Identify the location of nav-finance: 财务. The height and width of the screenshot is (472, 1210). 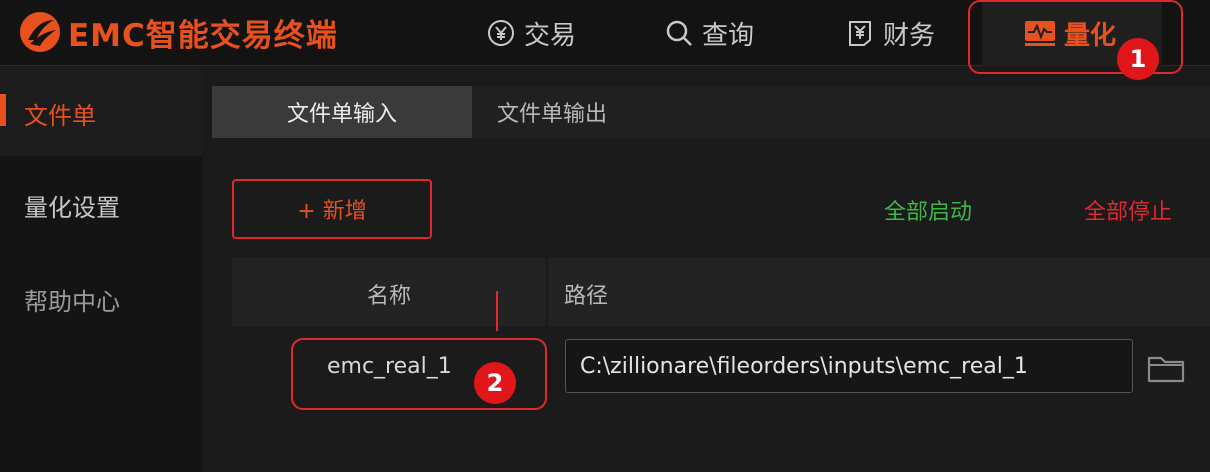
(890, 33).